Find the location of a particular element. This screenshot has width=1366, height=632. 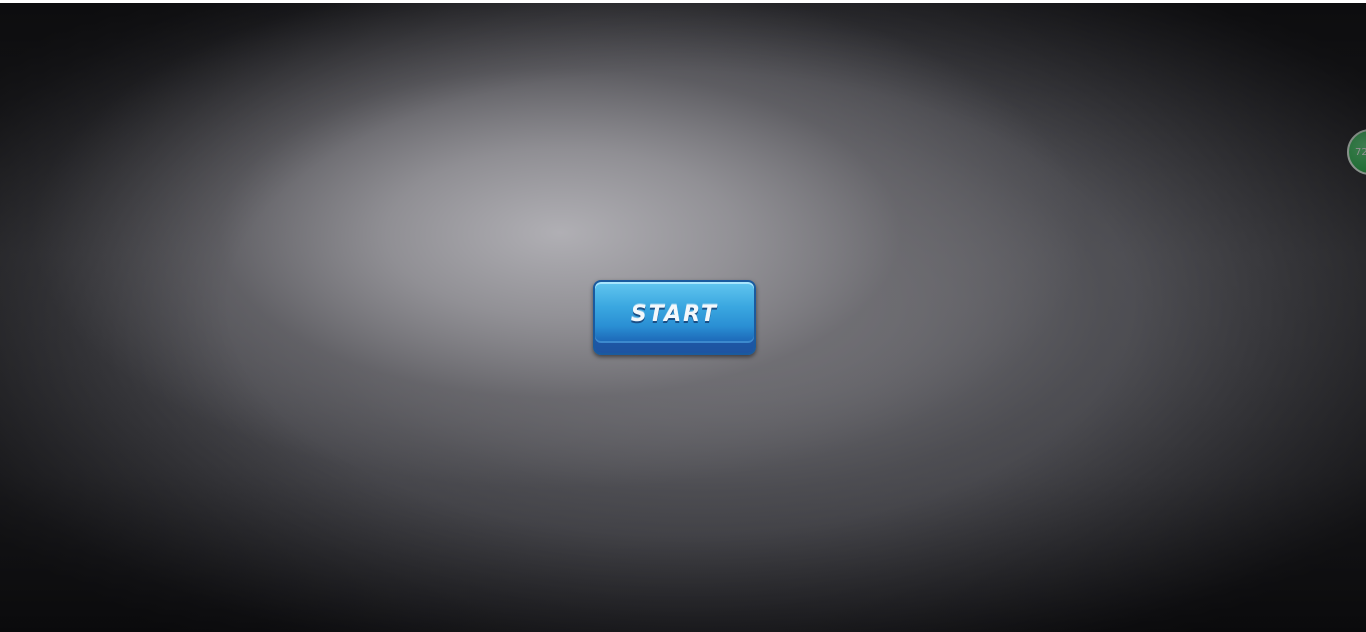

start-button-label: START is located at coordinates (674, 314).